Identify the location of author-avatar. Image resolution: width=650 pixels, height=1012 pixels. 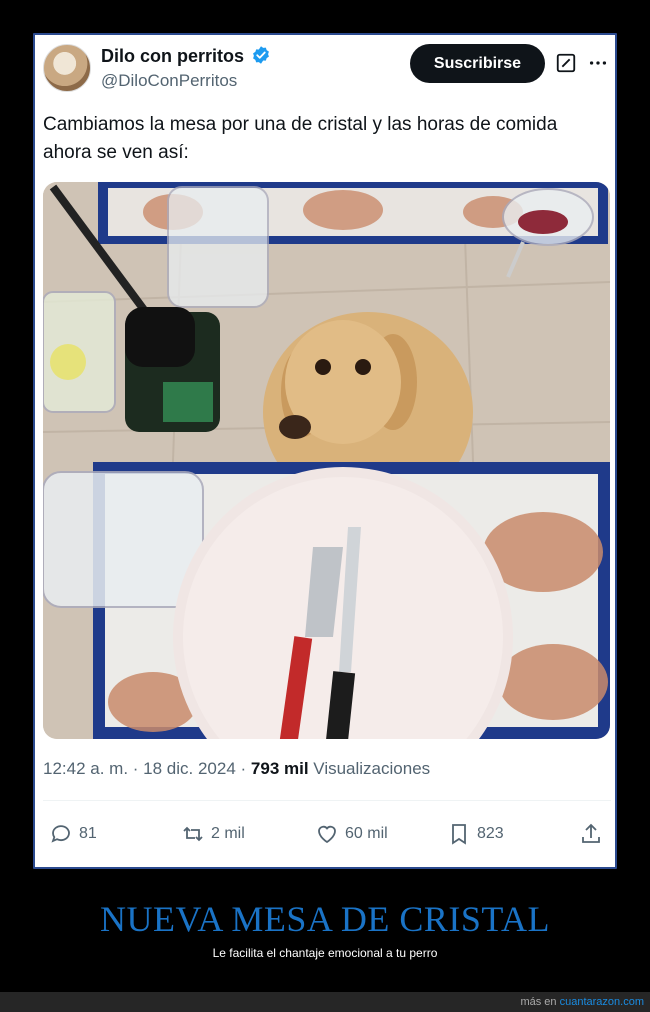
(67, 68).